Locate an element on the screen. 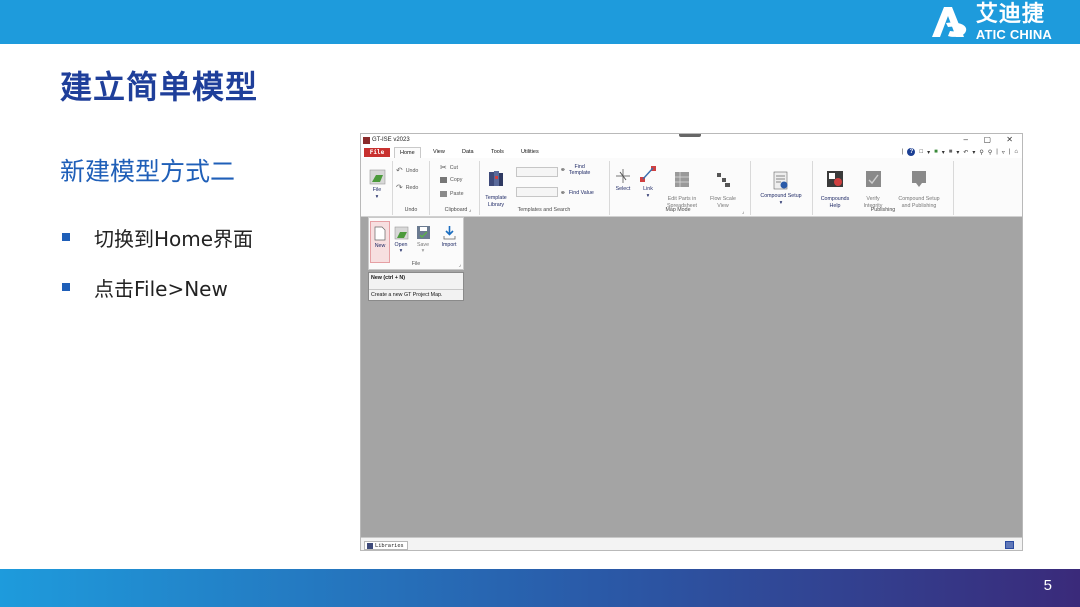  cut-button: ✂ Cut is located at coordinates (449, 167).